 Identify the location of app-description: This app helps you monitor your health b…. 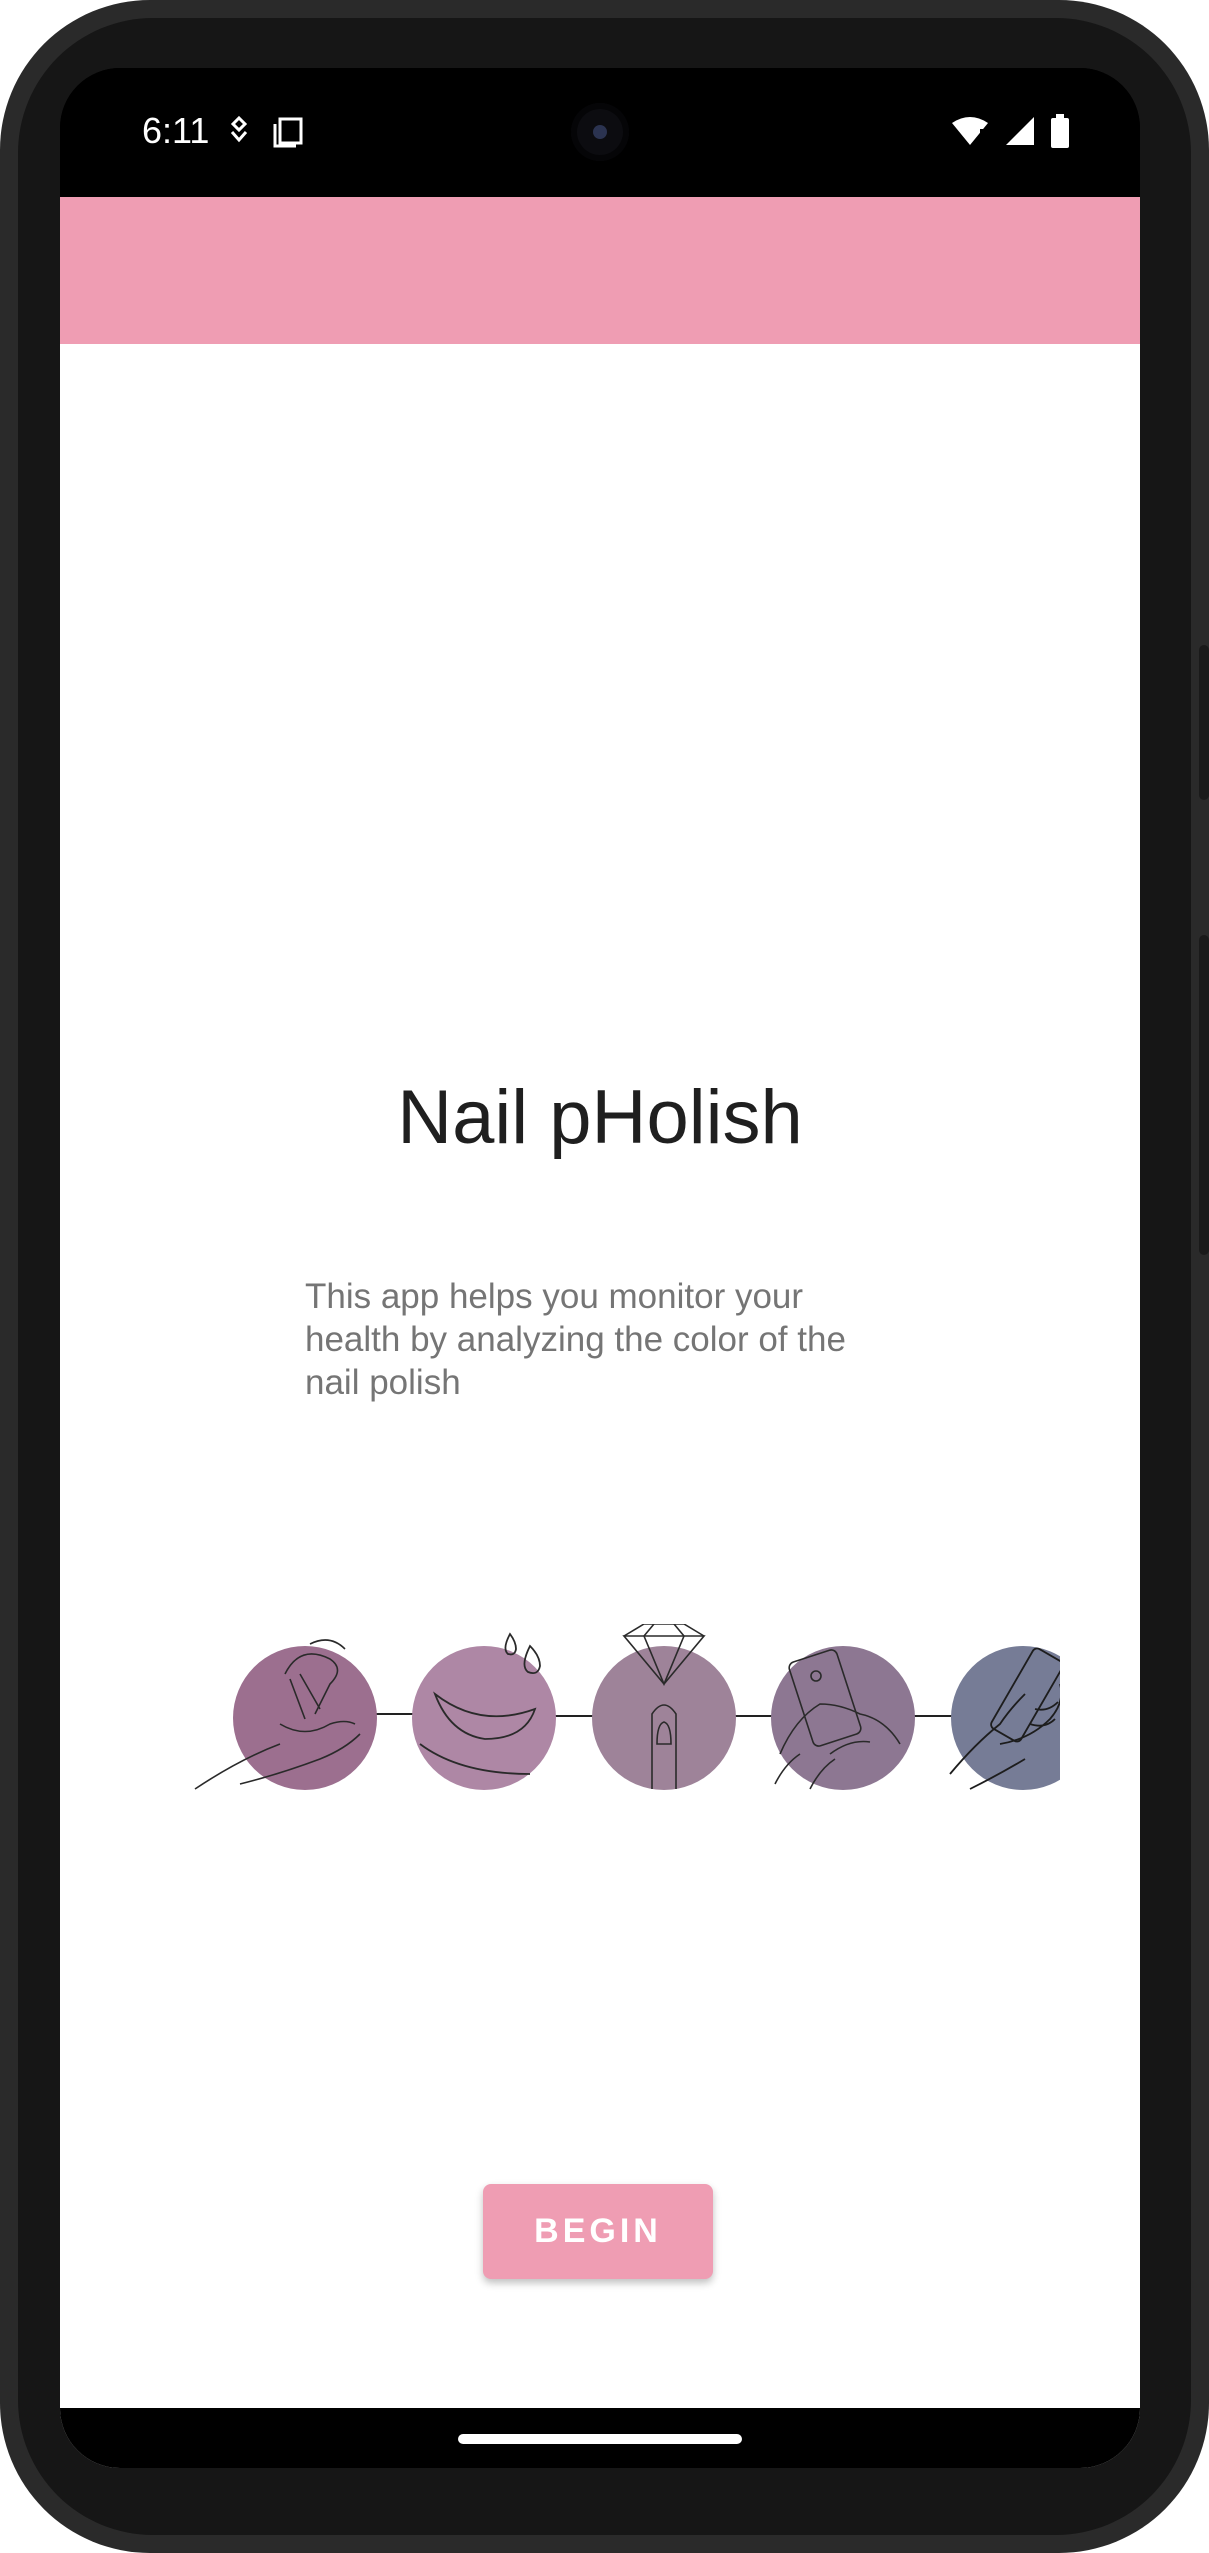
(575, 1339).